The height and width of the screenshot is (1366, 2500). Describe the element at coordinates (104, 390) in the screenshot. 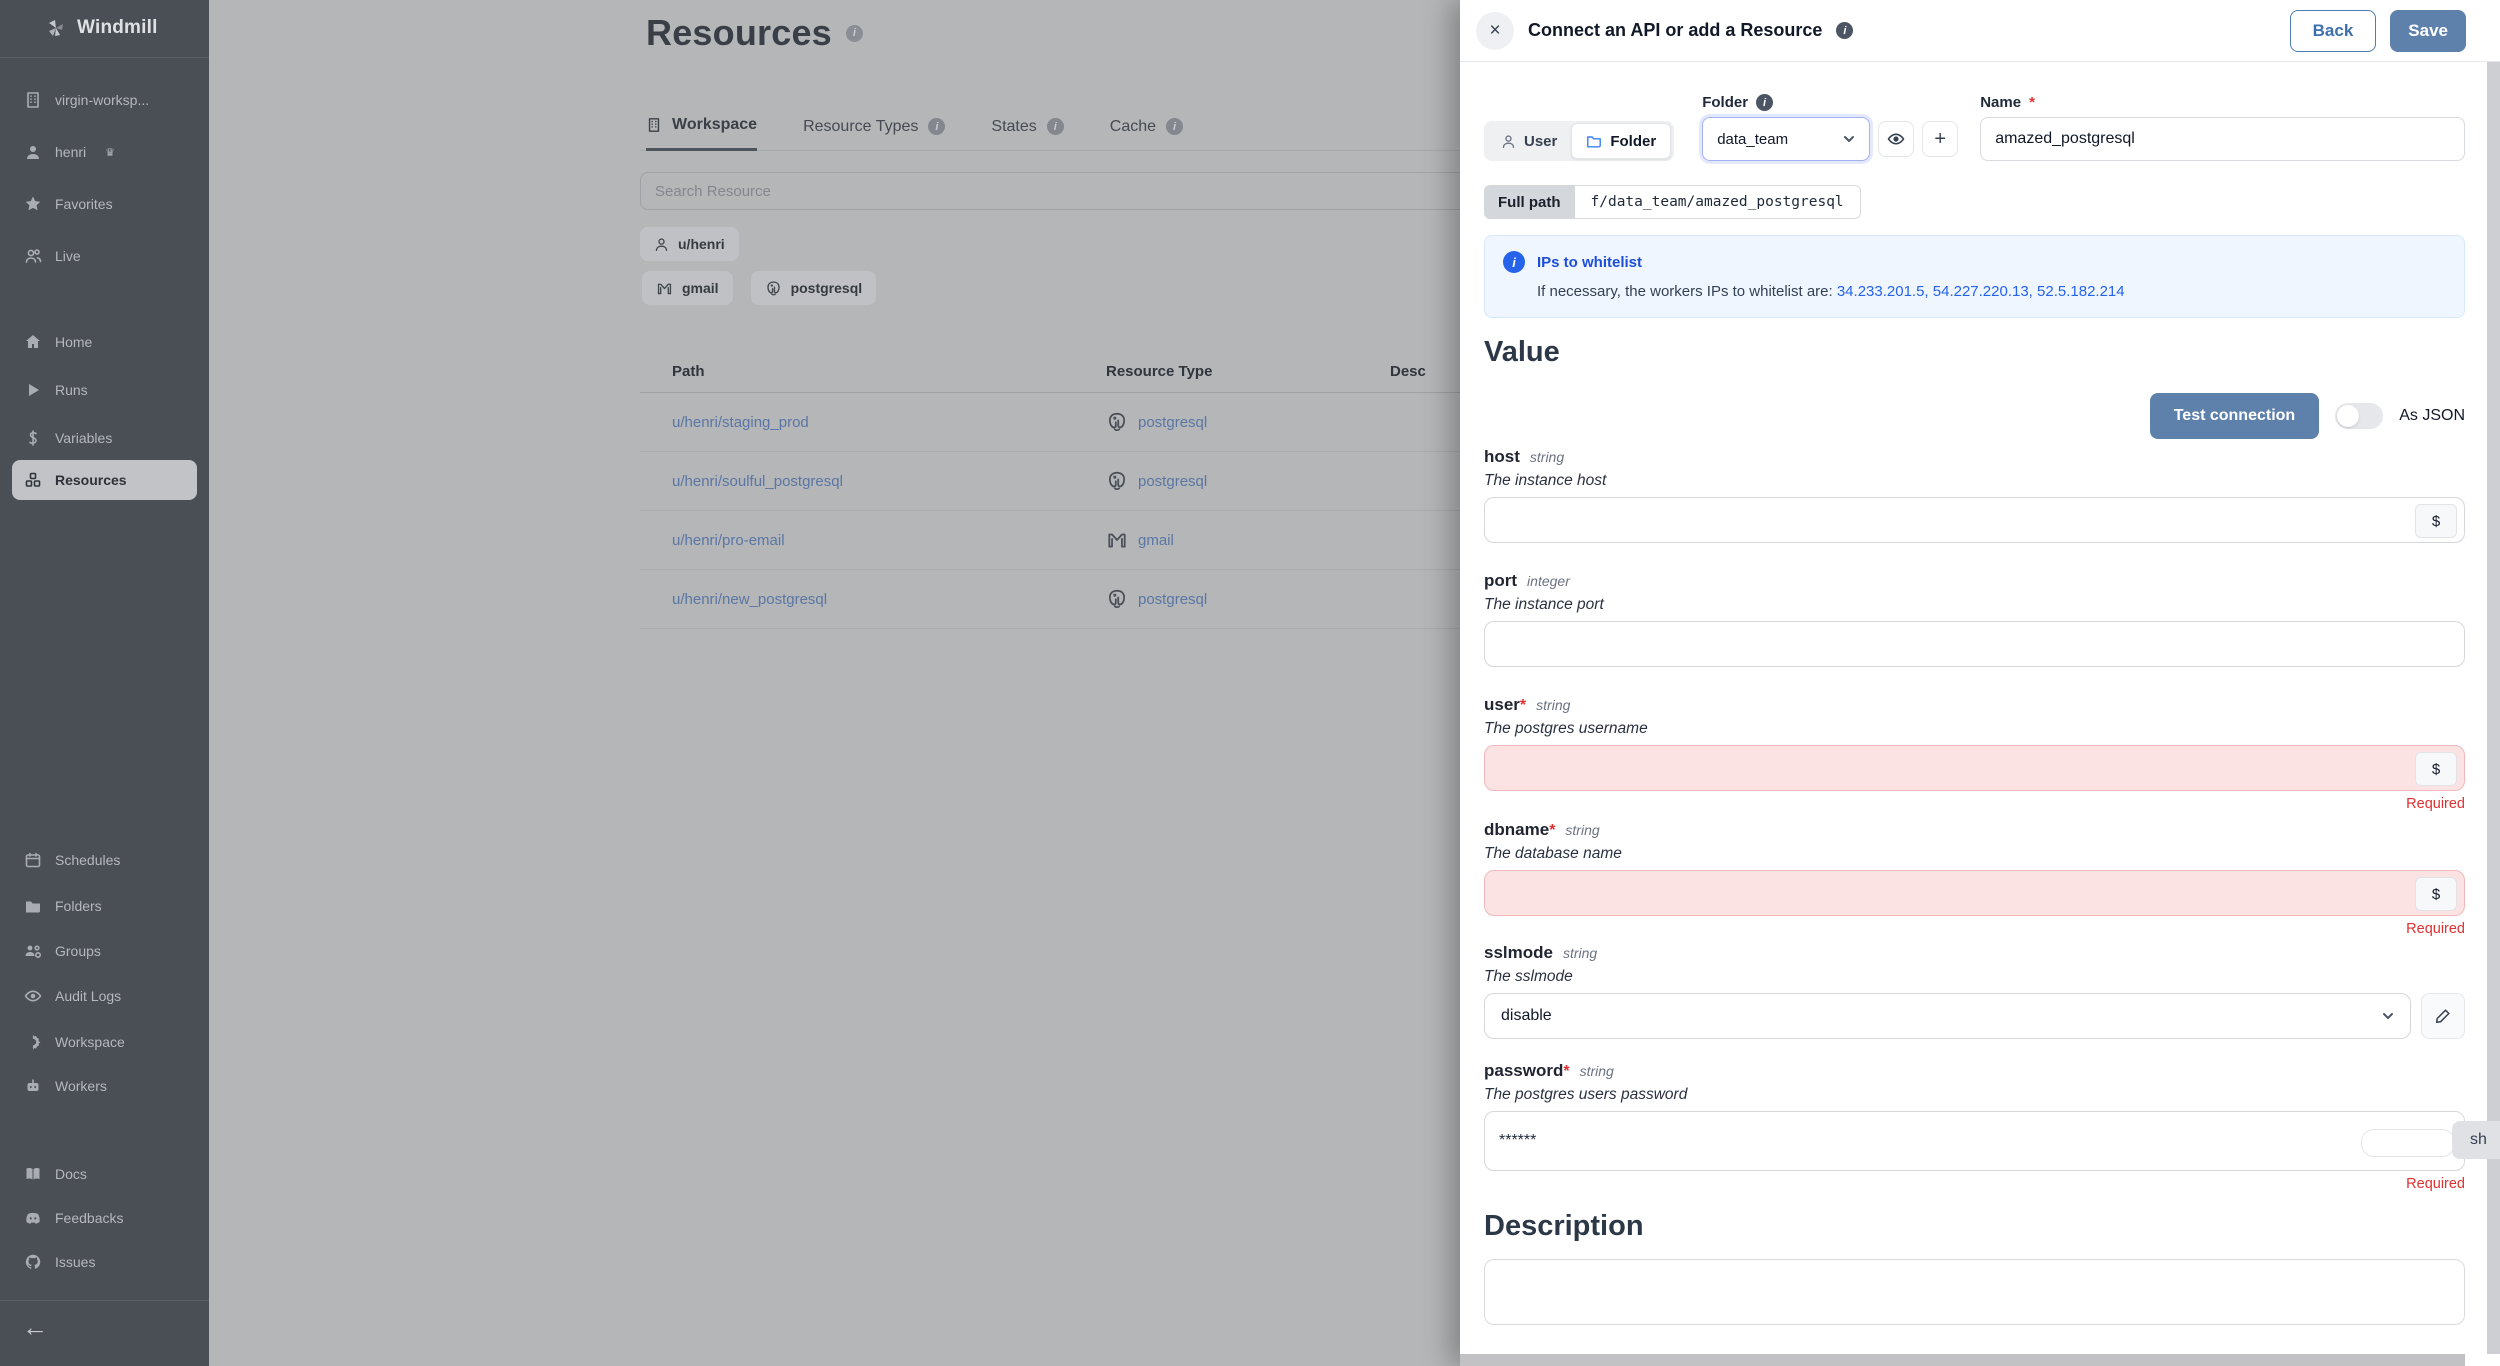

I see `sidebar-item-runs: Runs` at that location.